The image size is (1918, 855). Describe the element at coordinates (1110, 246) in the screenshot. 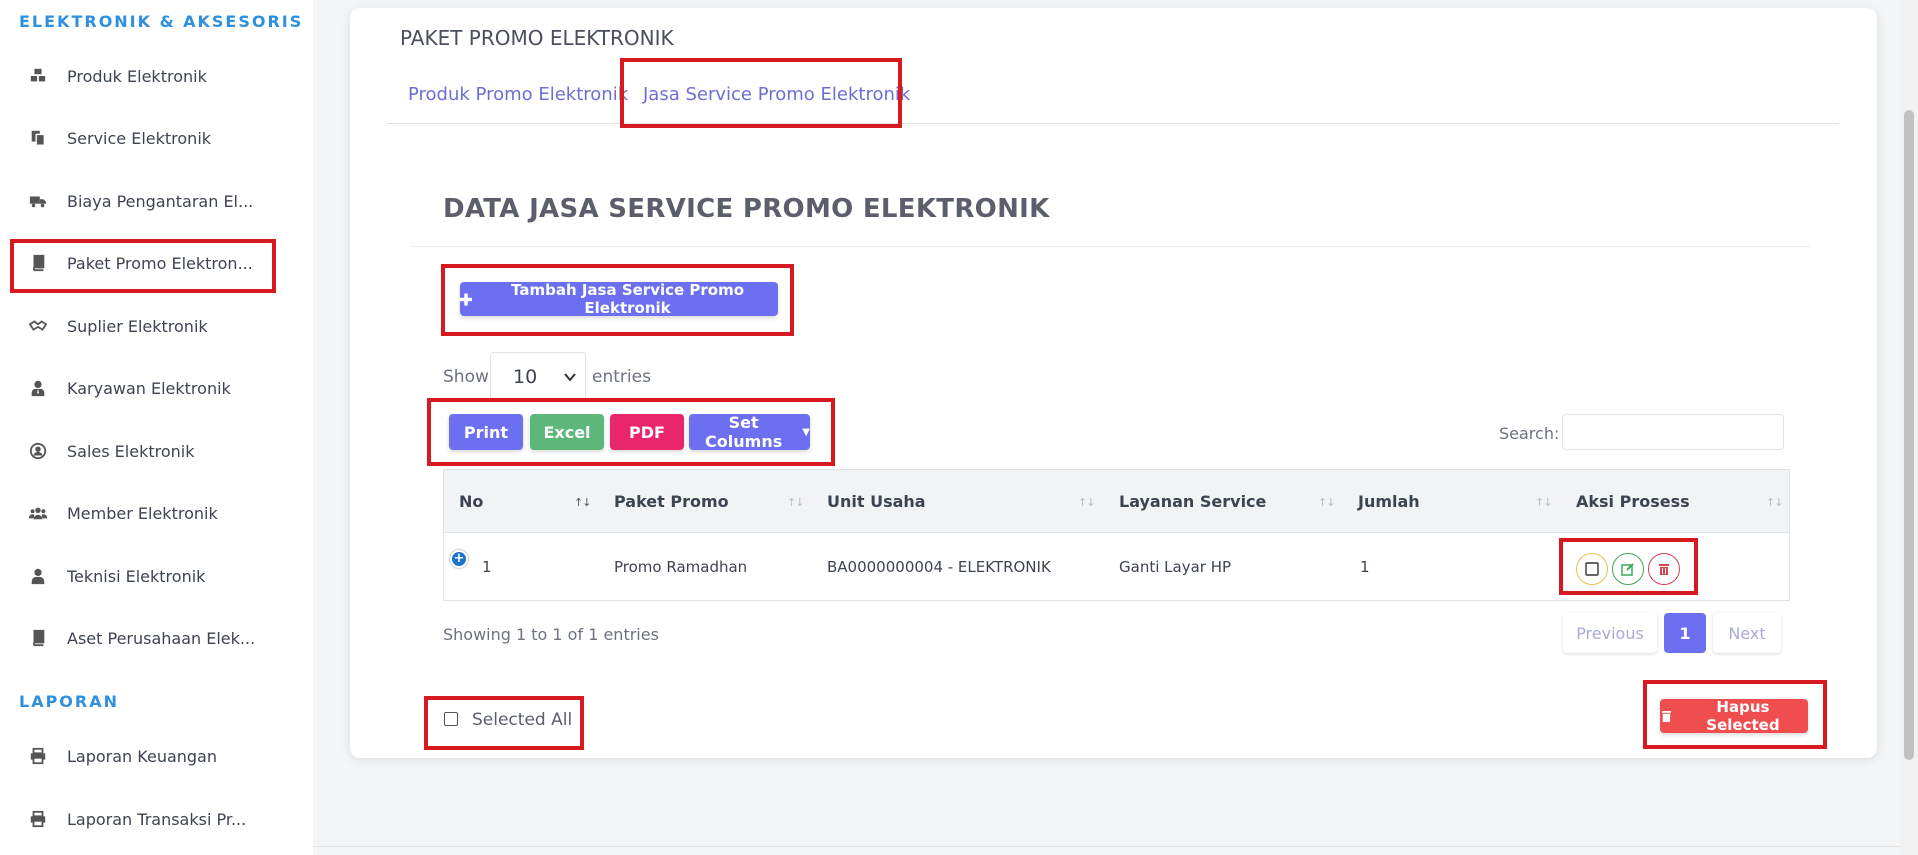

I see `section-divider` at that location.